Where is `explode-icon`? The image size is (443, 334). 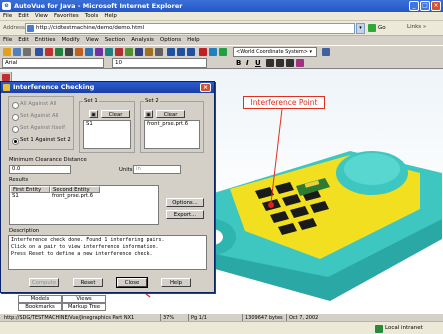 explode-icon is located at coordinates (129, 52).